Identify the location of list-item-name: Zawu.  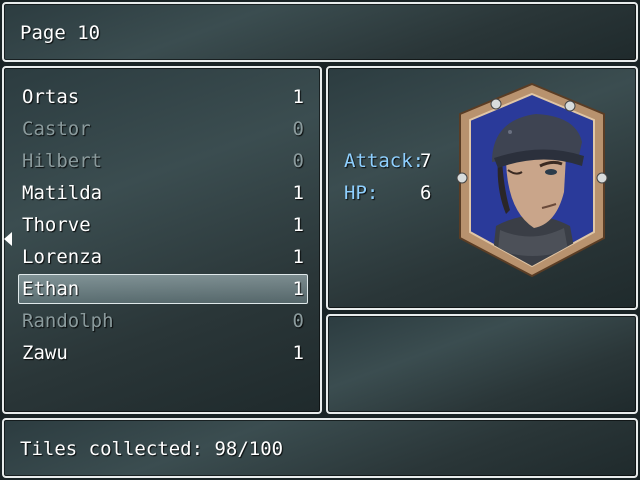
(45, 353).